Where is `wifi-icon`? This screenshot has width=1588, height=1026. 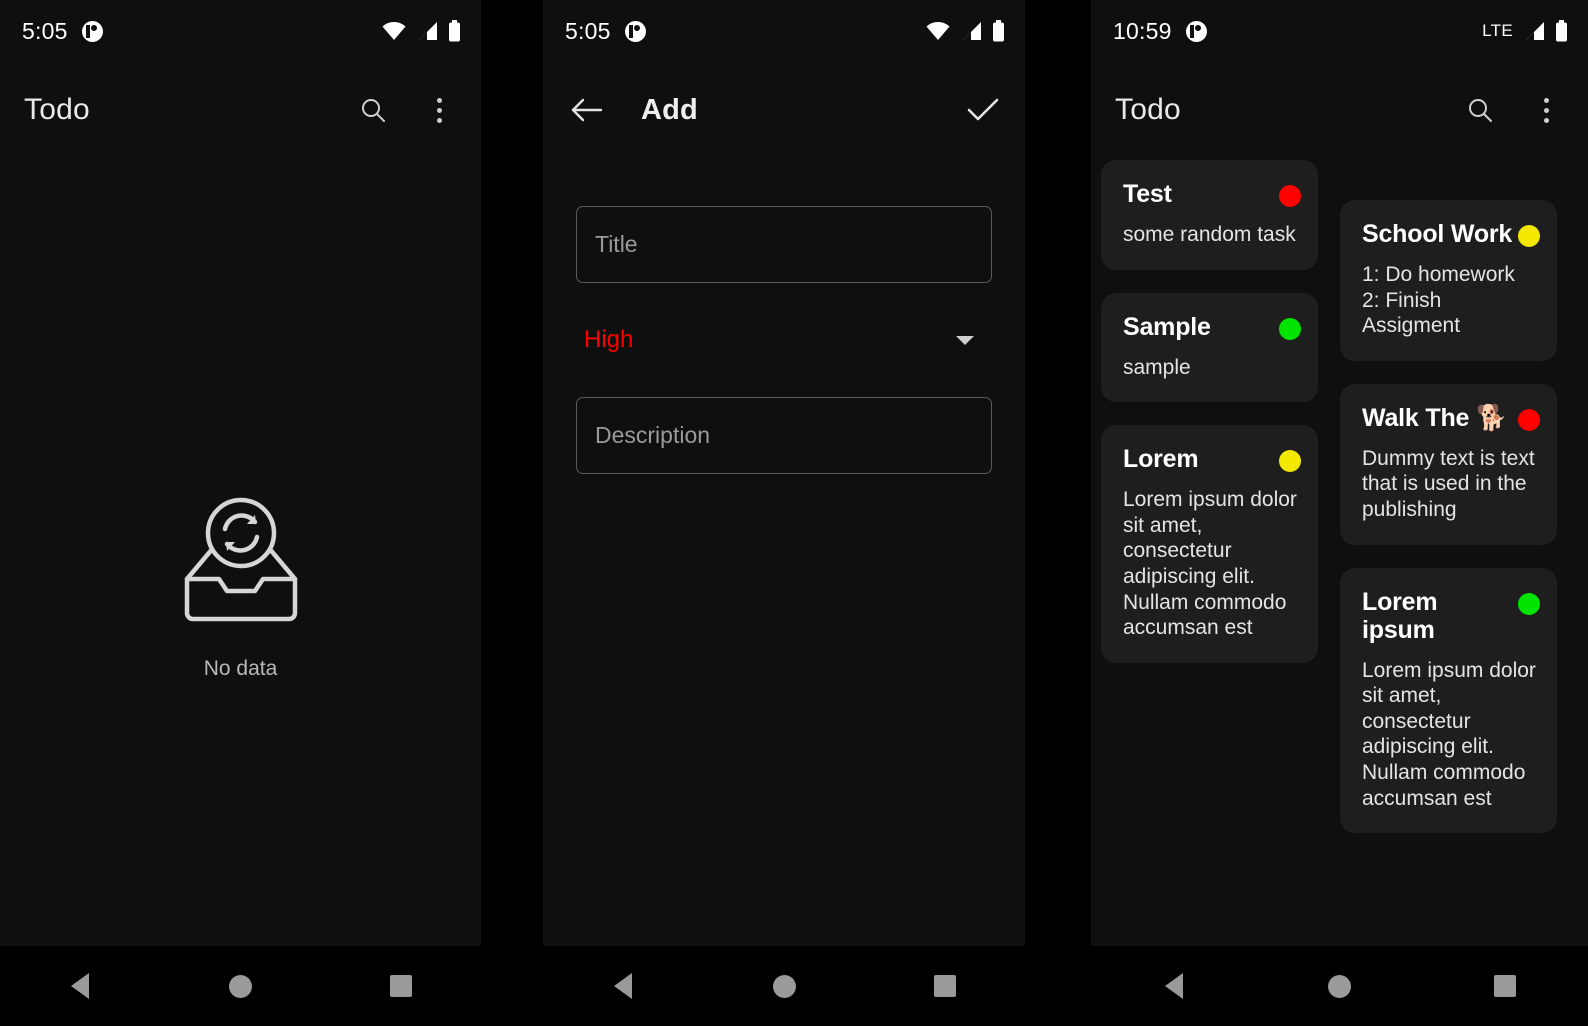
wifi-icon is located at coordinates (394, 31).